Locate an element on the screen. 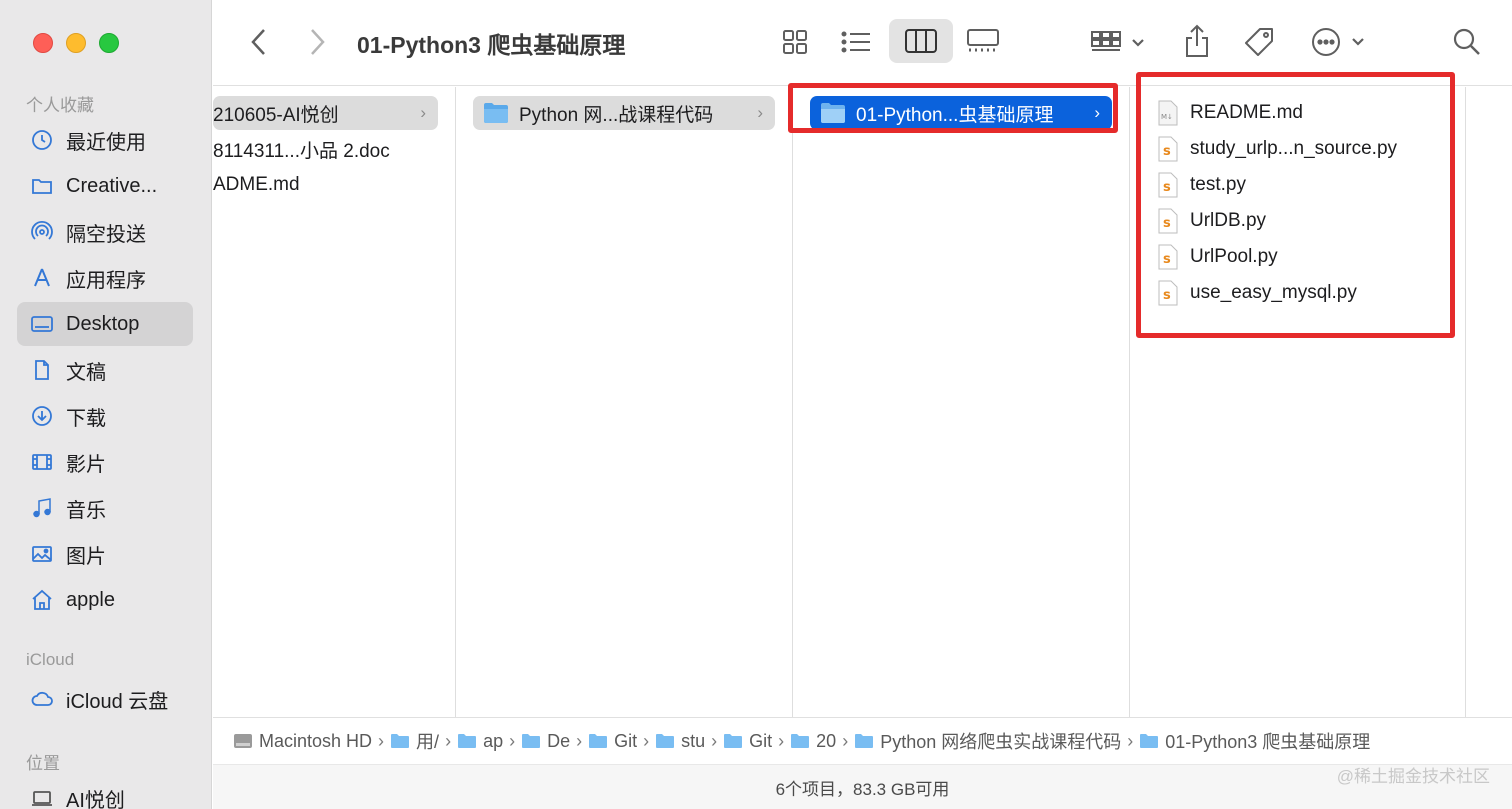 Image resolution: width=1512 pixels, height=809 pixels. path-crumb: Macintosh HD › is located at coordinates (308, 741).